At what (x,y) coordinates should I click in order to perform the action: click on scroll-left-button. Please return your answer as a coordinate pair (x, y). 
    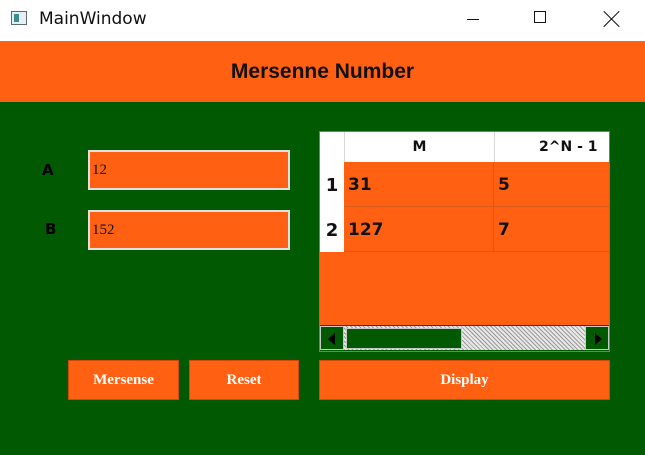
    Looking at the image, I should click on (332, 338).